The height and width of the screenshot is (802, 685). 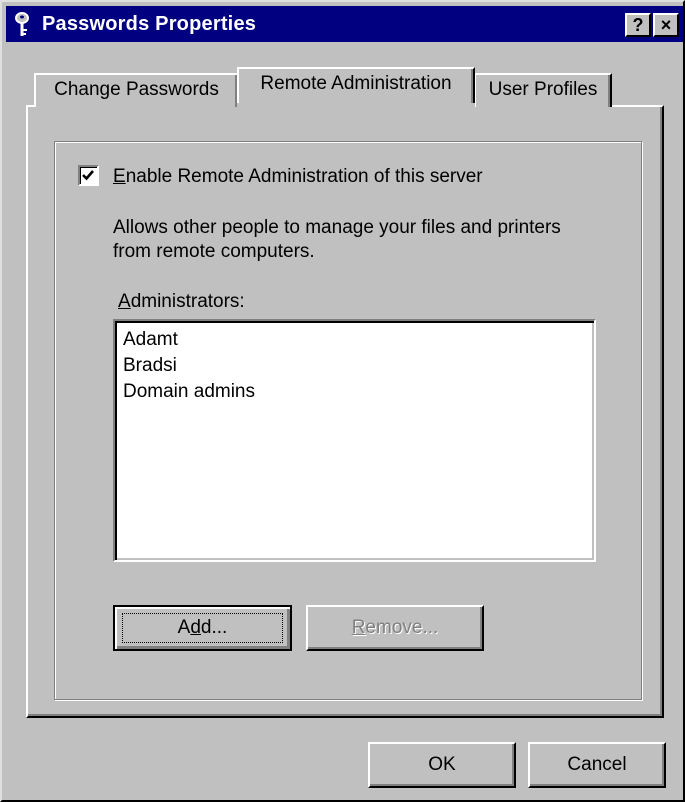 I want to click on list-item: Bradsi, so click(x=358, y=366).